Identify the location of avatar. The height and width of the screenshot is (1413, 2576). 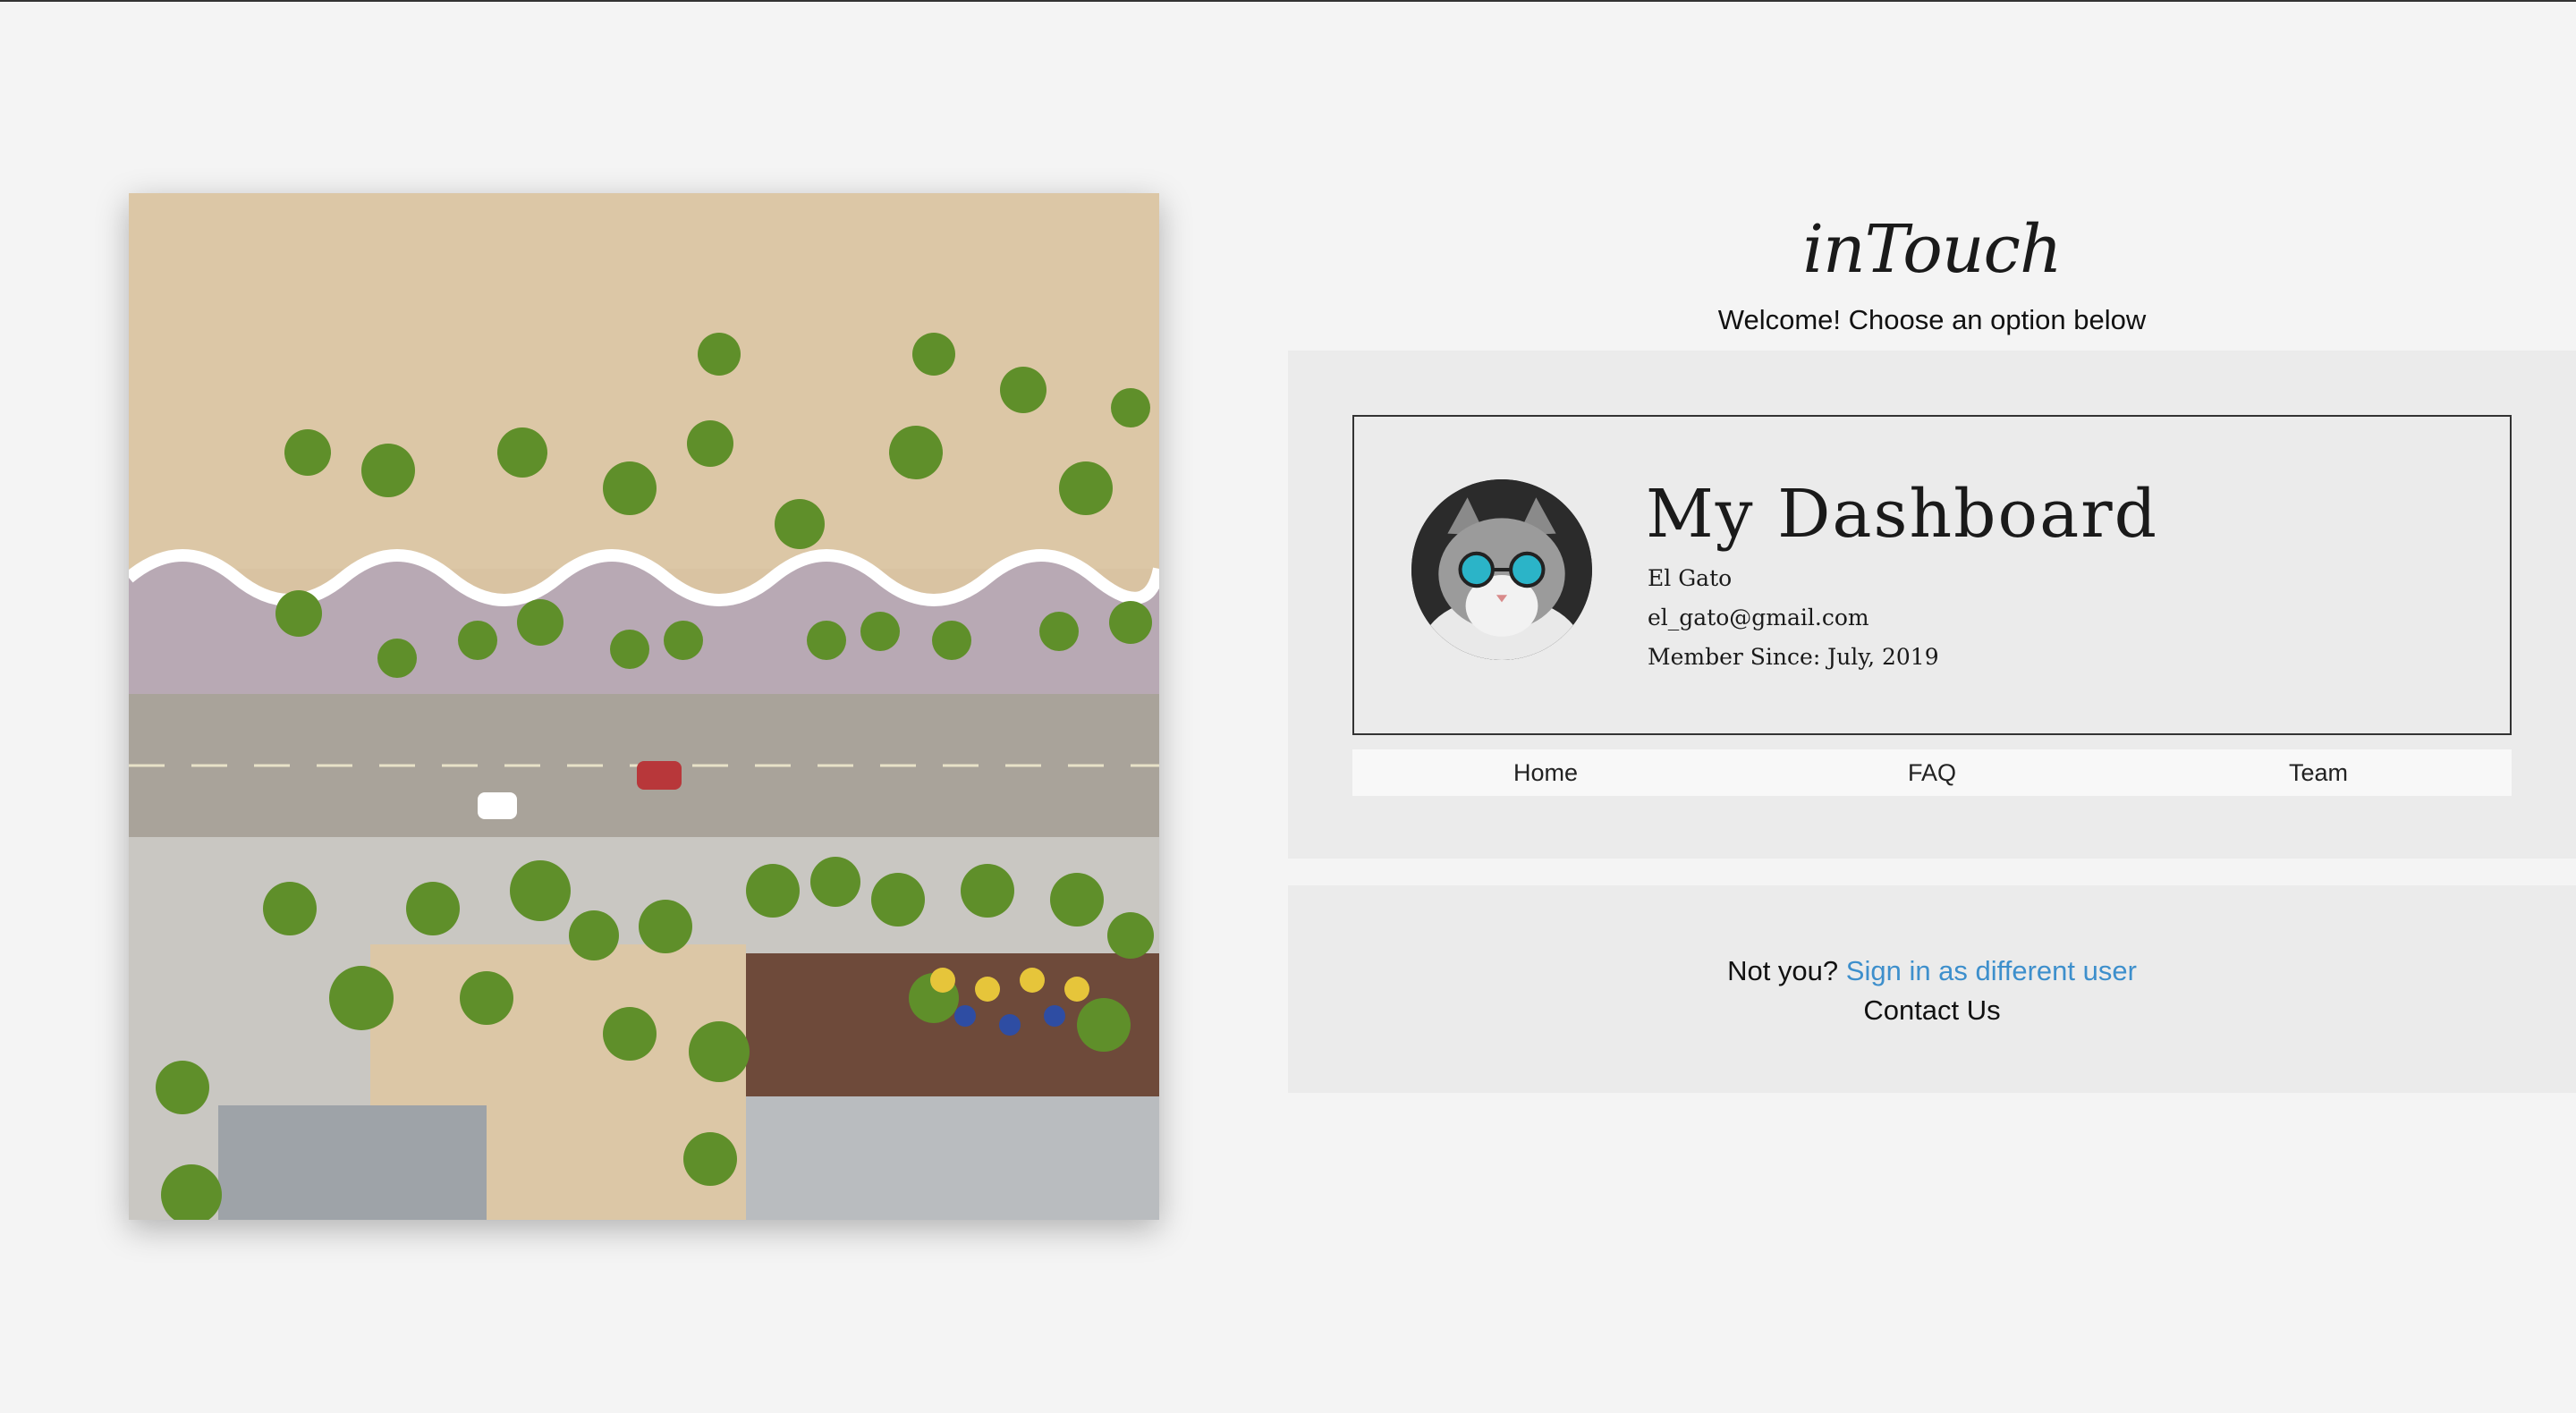
(1501, 569).